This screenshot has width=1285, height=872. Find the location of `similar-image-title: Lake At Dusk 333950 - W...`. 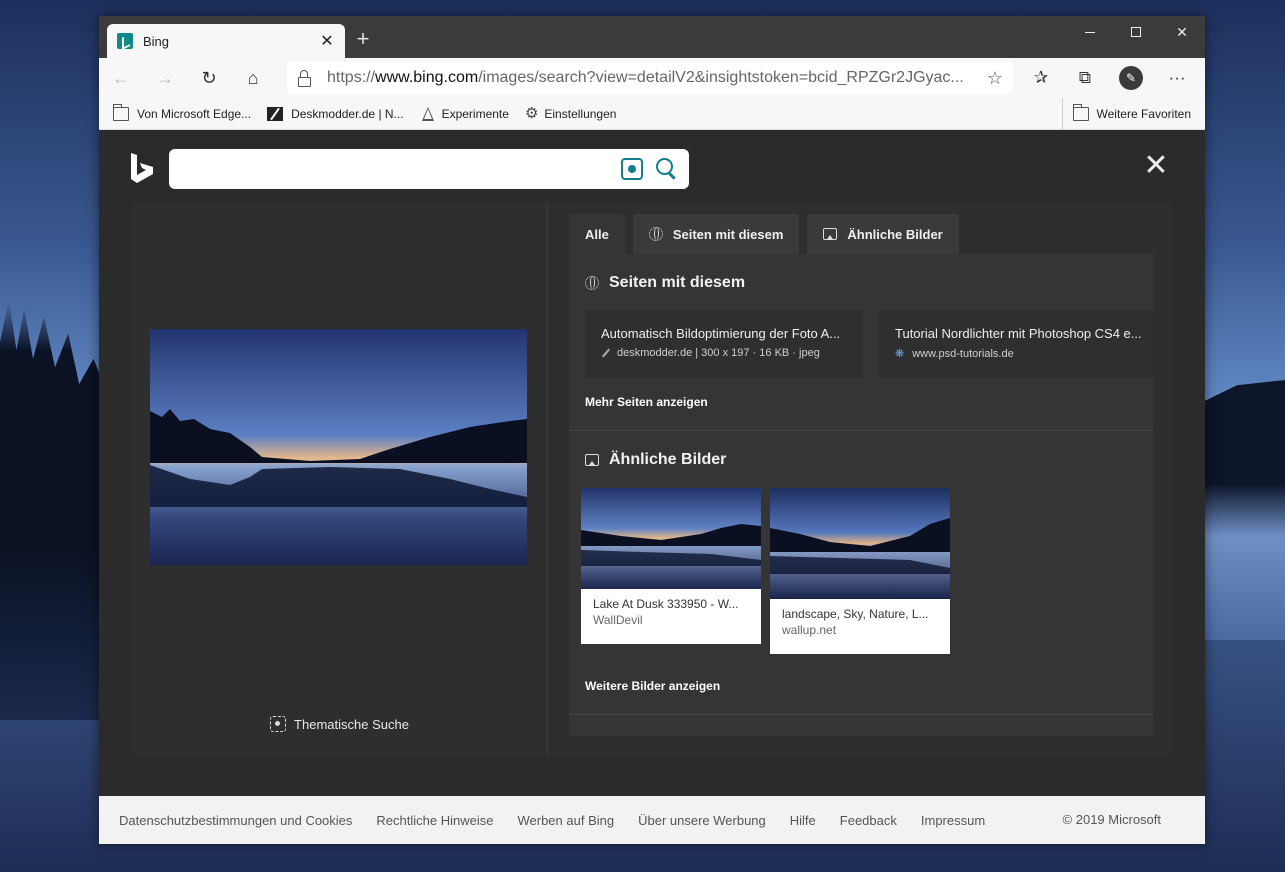

similar-image-title: Lake At Dusk 333950 - W... is located at coordinates (666, 604).